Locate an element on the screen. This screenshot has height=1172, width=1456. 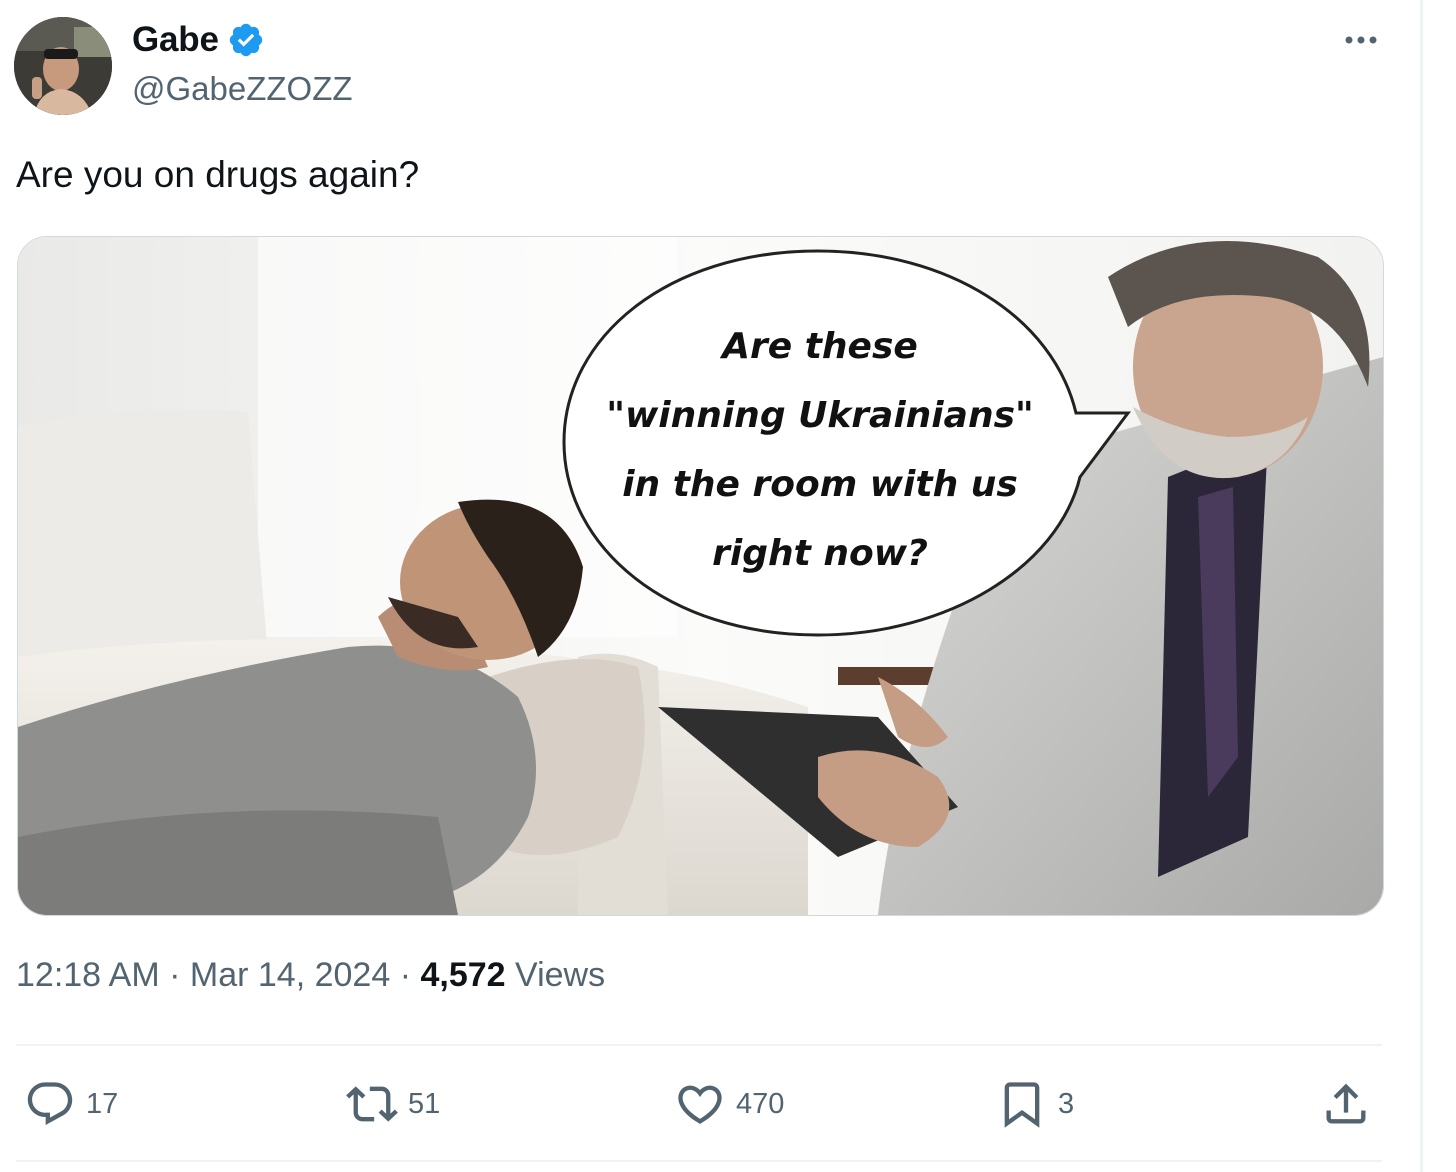
reply-icon is located at coordinates (50, 1104).